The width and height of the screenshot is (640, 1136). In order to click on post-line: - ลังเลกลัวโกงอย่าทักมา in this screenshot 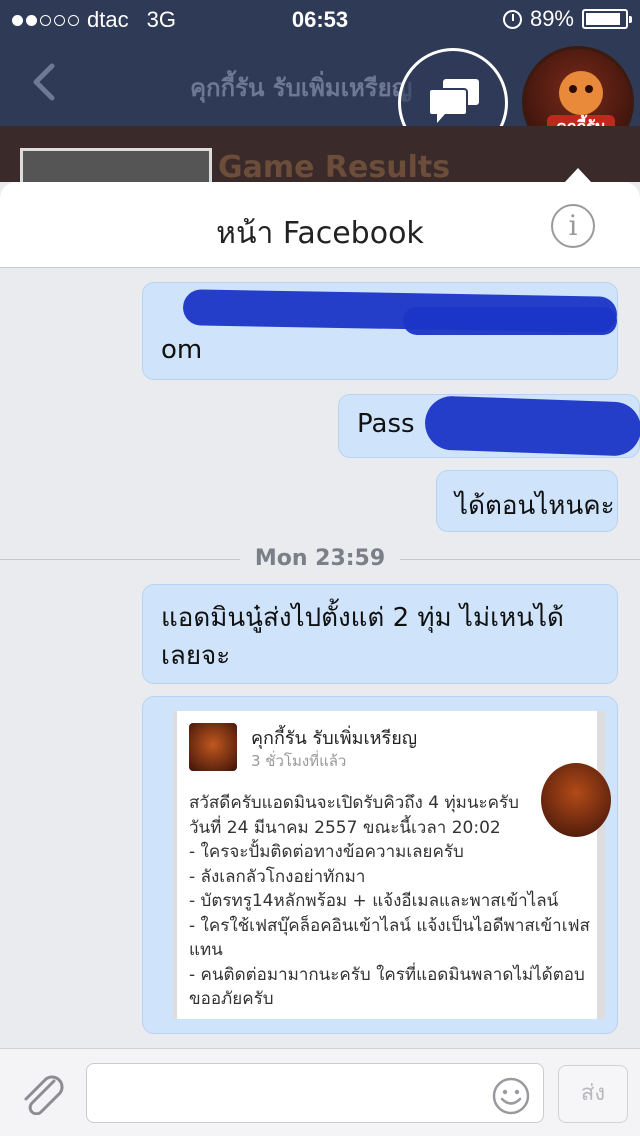, I will do `click(277, 876)`.